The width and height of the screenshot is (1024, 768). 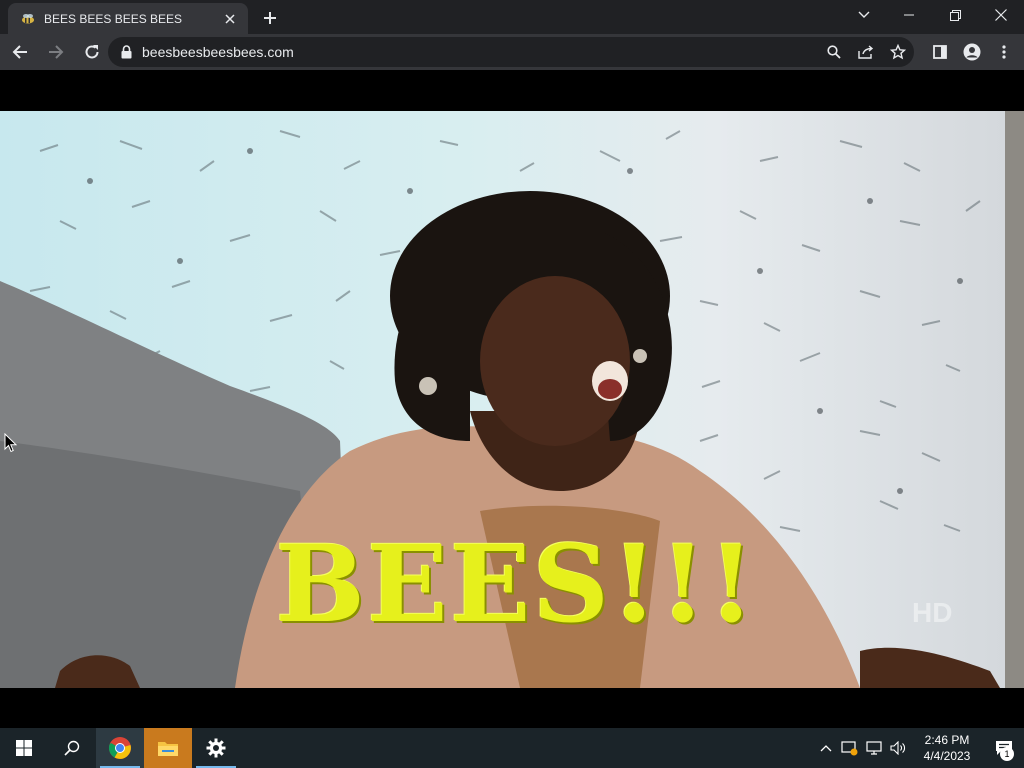 I want to click on forward-button, so click(x=56, y=52).